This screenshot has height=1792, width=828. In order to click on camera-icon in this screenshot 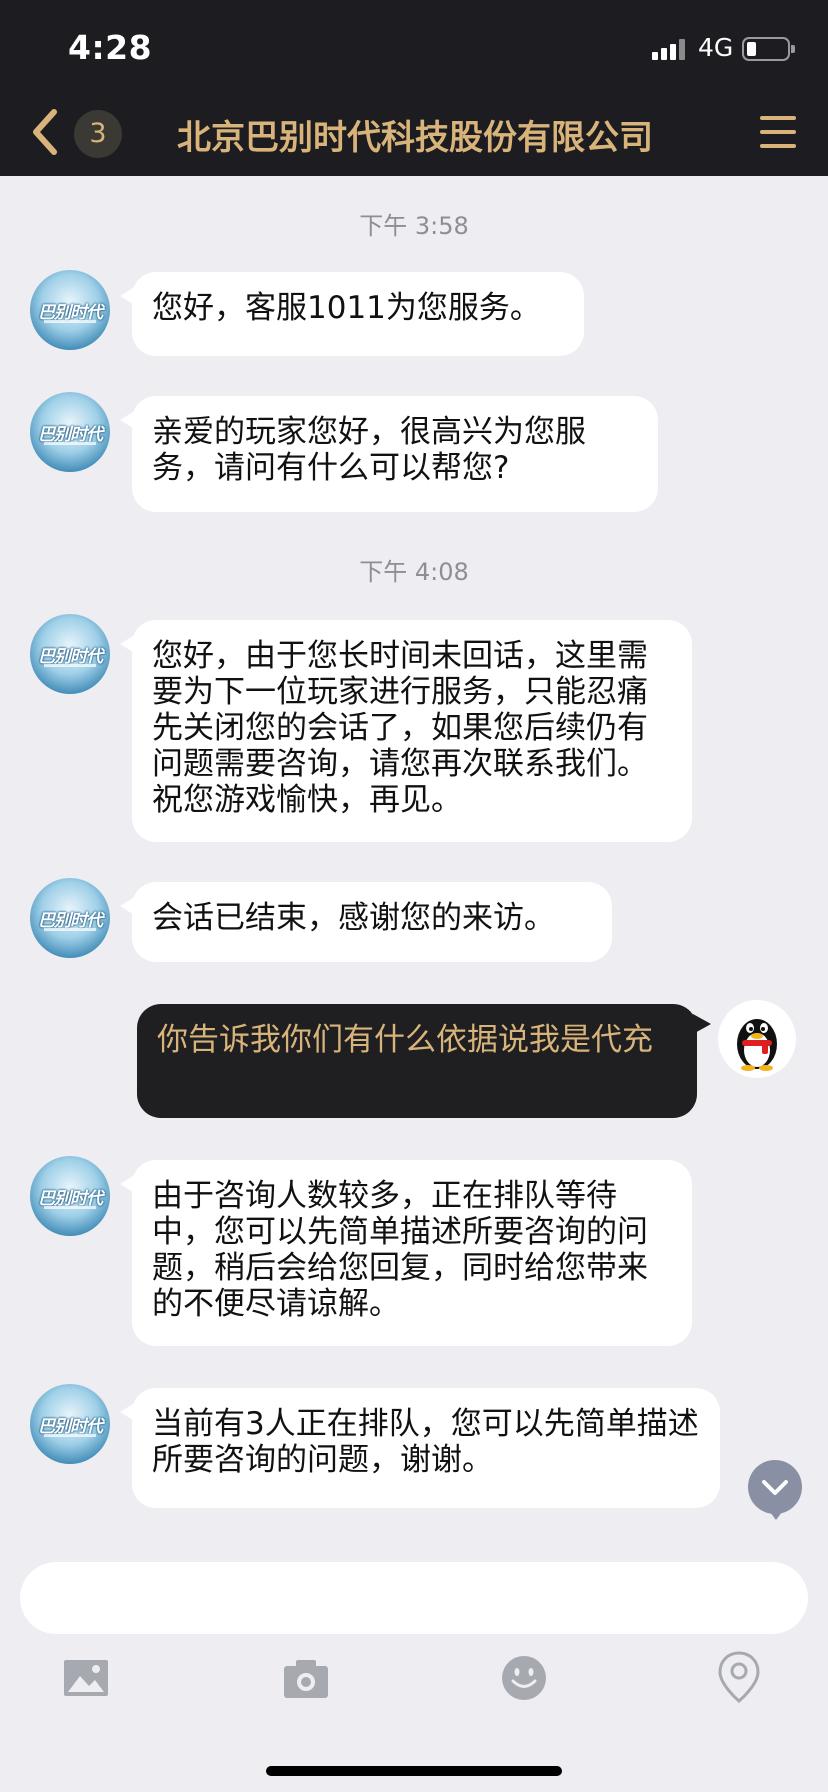, I will do `click(306, 1678)`.